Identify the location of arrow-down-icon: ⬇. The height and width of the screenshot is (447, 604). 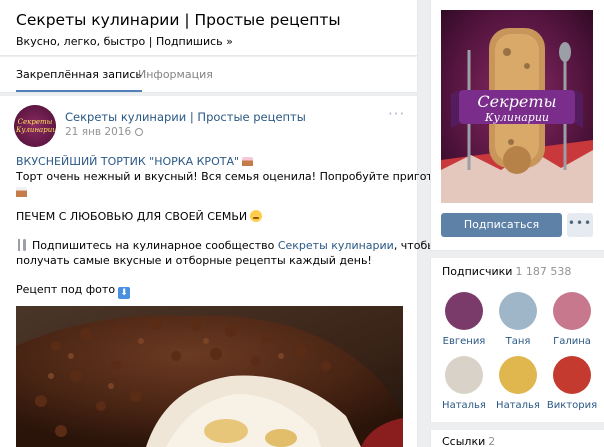
(124, 293).